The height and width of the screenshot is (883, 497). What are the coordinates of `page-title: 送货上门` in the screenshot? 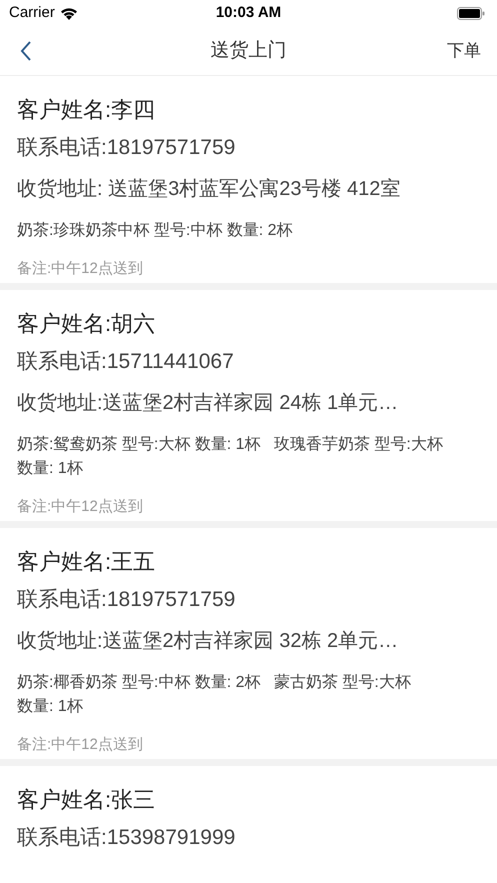 It's located at (248, 50).